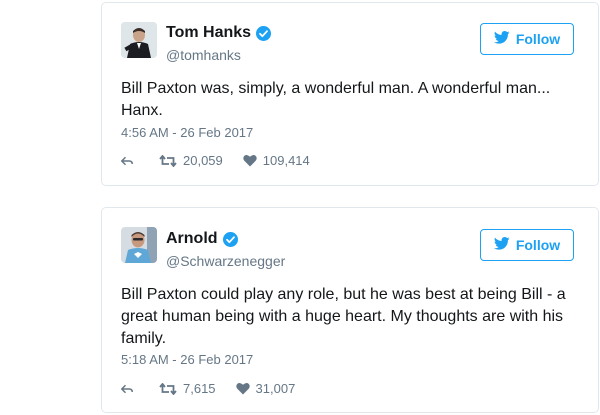 This screenshot has height=415, width=600. I want to click on name-row: Arnold, so click(202, 239).